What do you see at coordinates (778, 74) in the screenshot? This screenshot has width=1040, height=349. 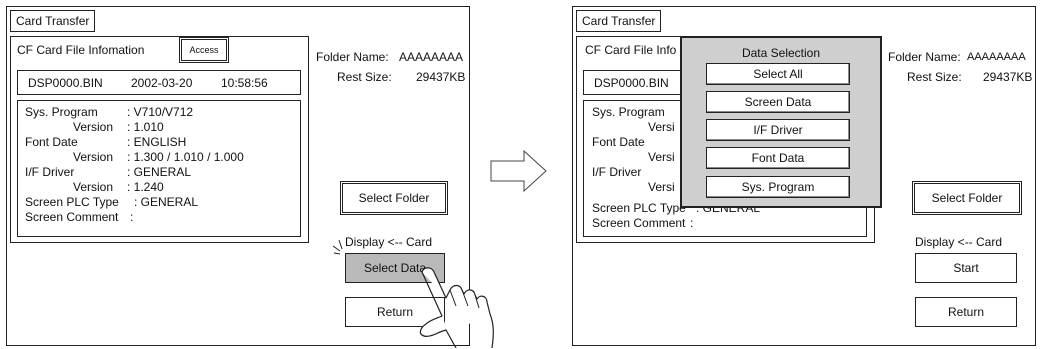 I see `option-select-all: Select All` at bounding box center [778, 74].